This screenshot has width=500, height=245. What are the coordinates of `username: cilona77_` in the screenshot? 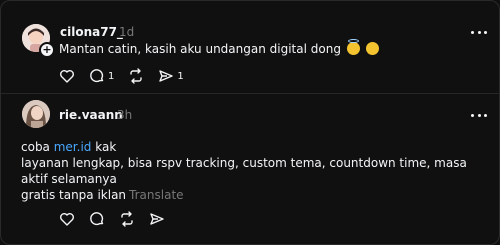 It's located at (91, 32).